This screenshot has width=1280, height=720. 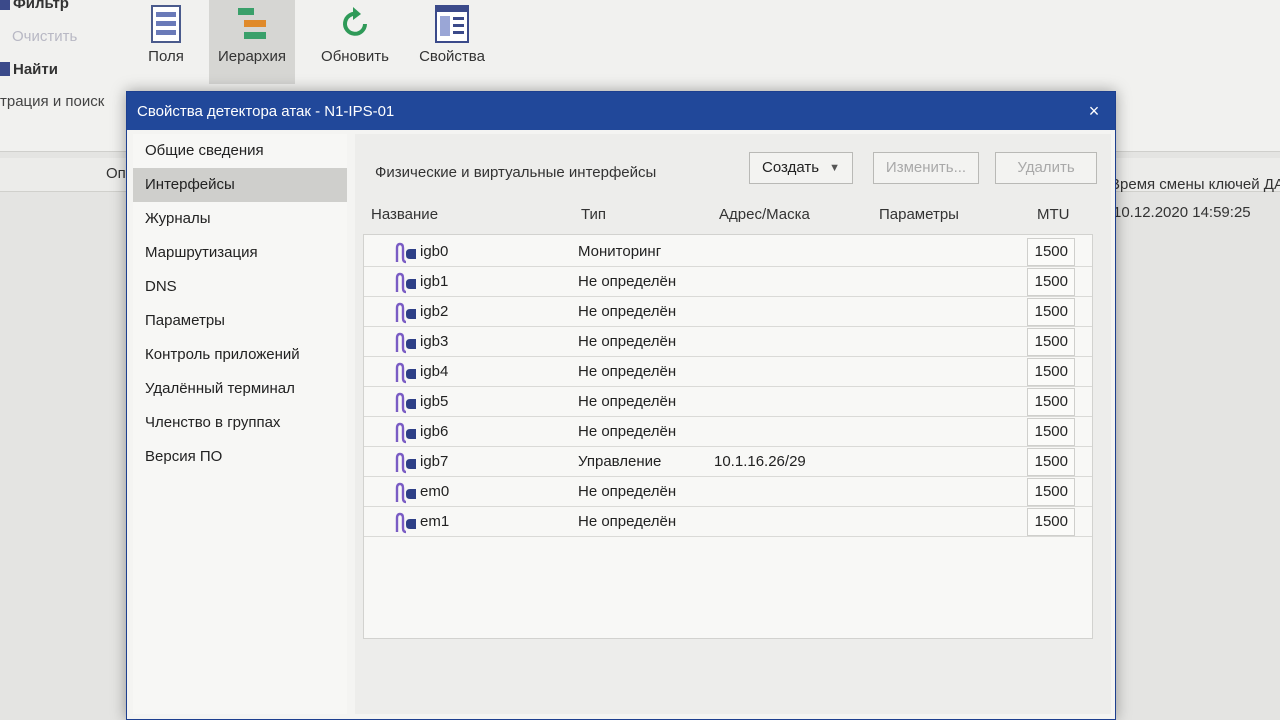 What do you see at coordinates (728, 372) in the screenshot?
I see `table-row: igb4 Не определён 1500` at bounding box center [728, 372].